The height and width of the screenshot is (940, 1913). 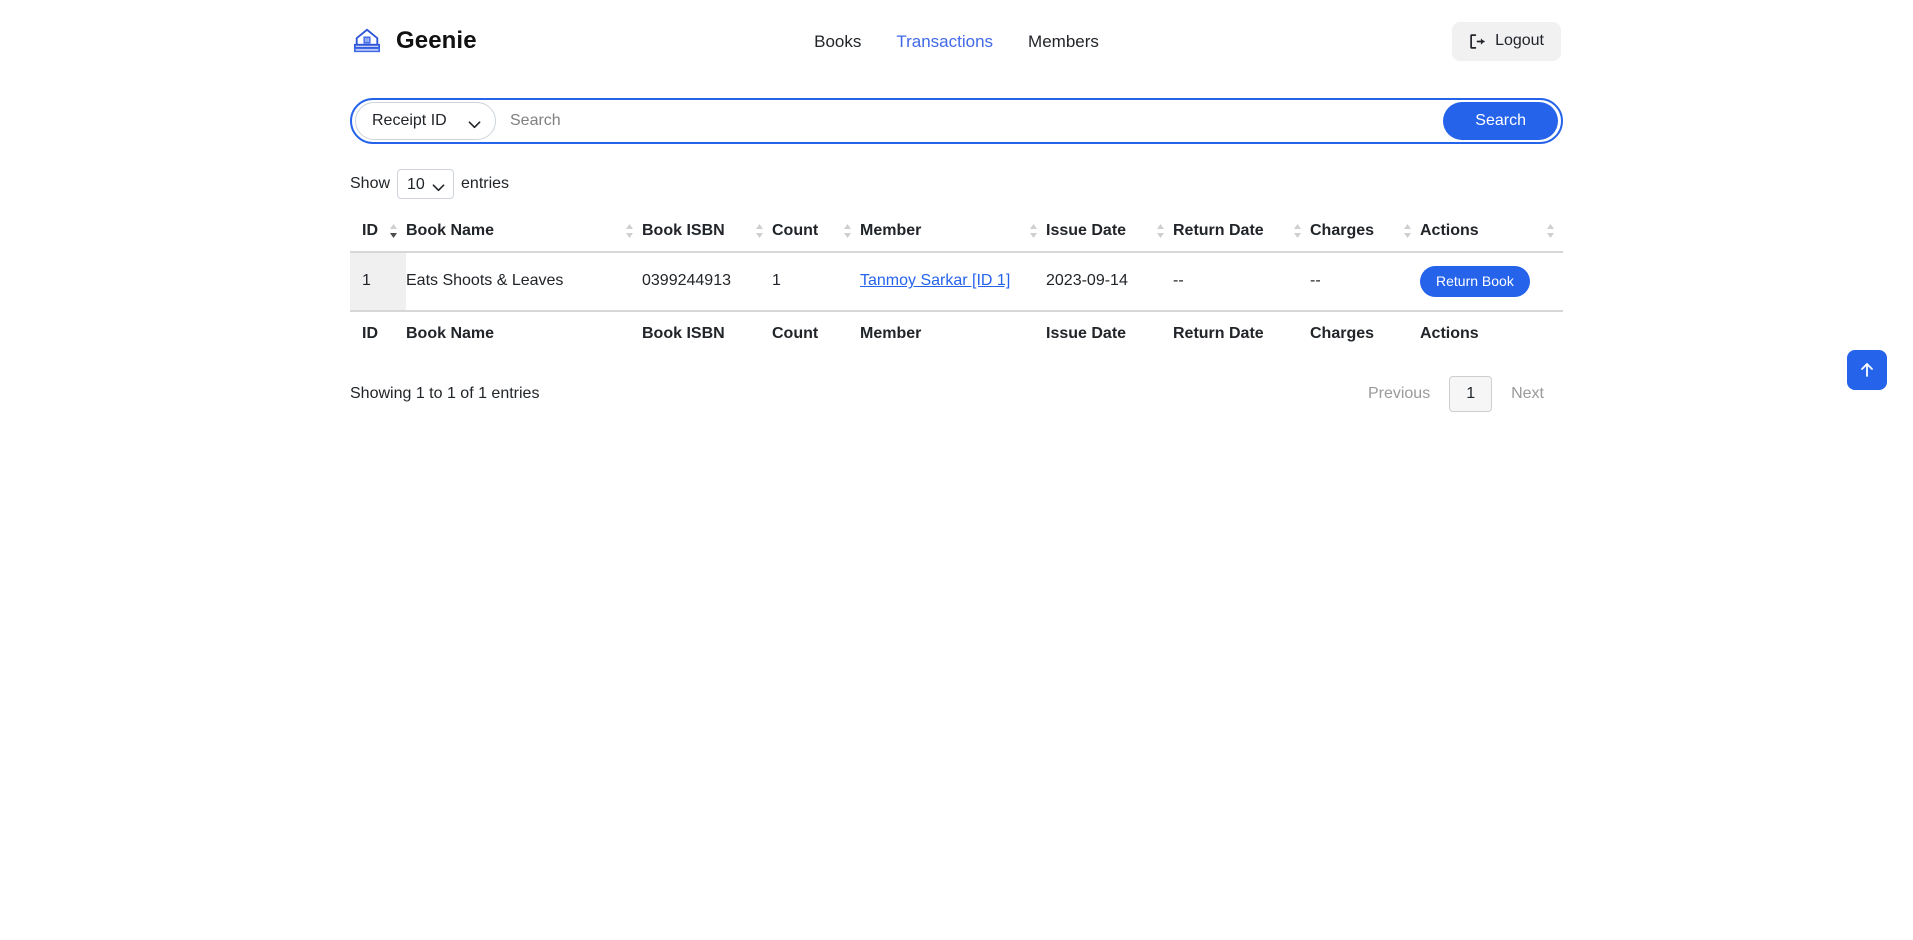 I want to click on brand-name: Geenie, so click(x=436, y=40).